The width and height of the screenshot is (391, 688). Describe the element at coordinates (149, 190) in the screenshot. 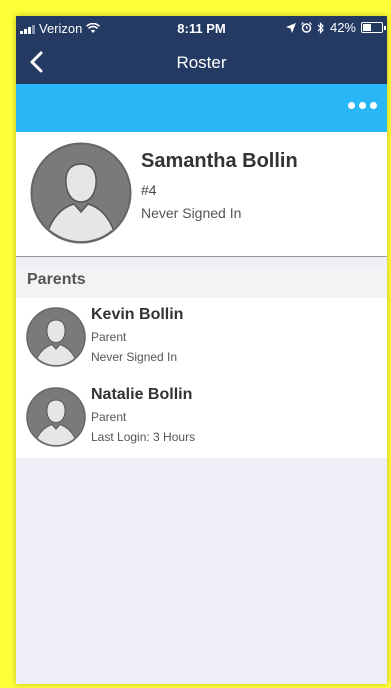

I see `jersey-number: #4` at that location.